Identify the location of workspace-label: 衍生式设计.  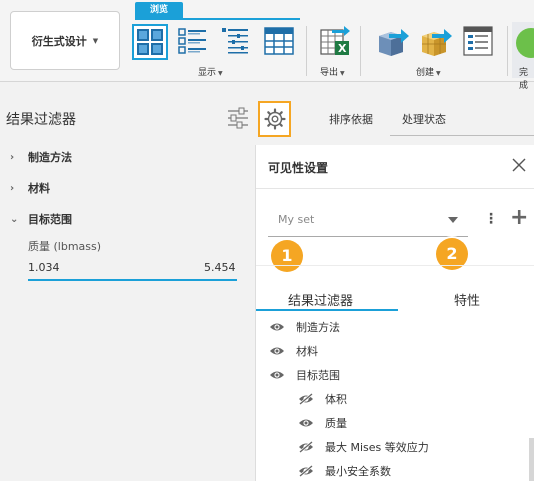
(59, 41).